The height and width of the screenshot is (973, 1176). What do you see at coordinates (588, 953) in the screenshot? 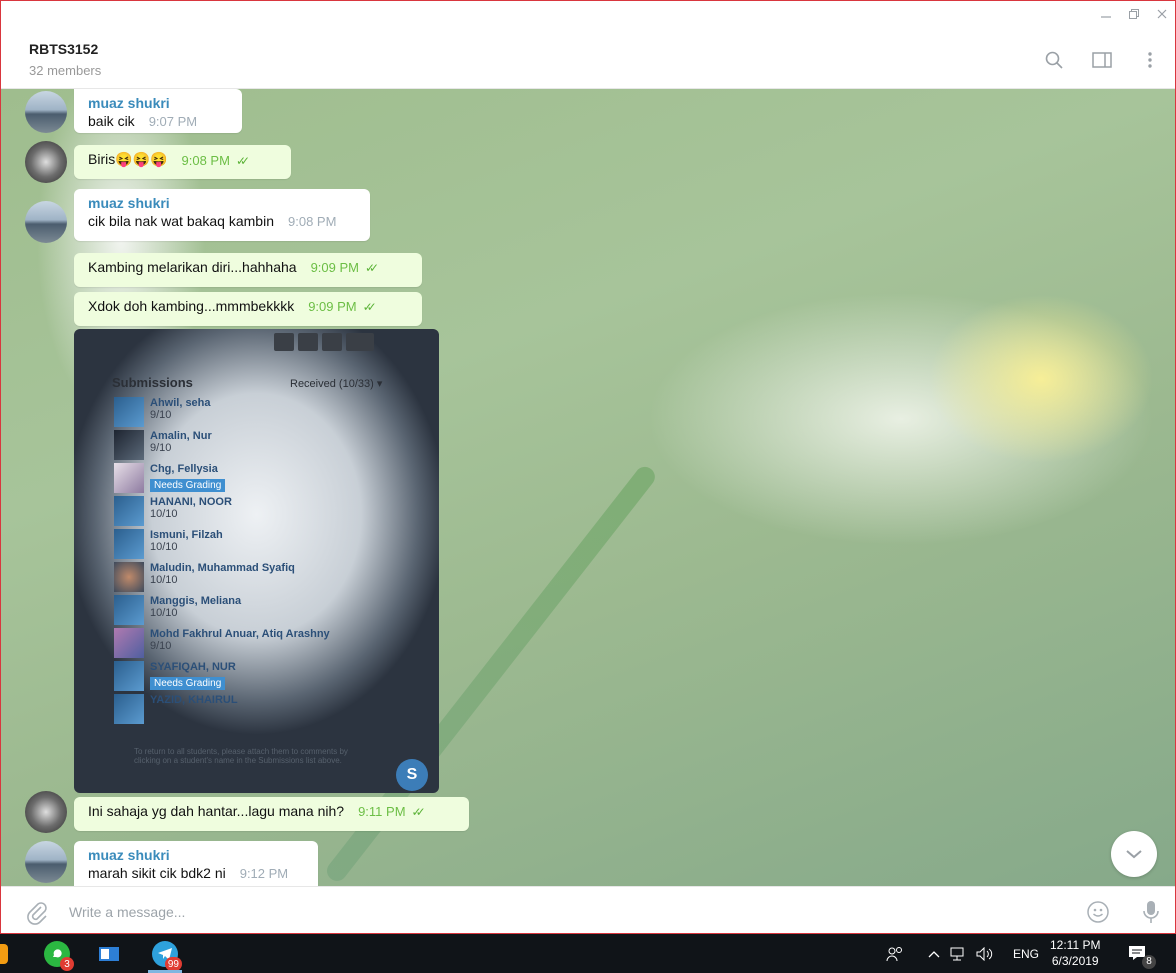
I see `windows-taskbar: 3 99 ENG 12:11 PM 6/3/2019 8` at bounding box center [588, 953].